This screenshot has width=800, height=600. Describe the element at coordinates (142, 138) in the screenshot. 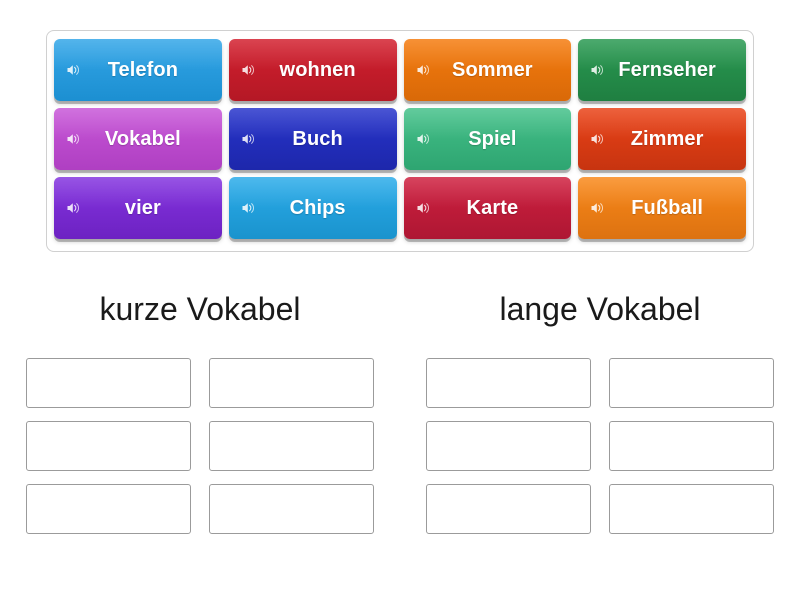

I see `word-tile-label: Vokabel` at that location.